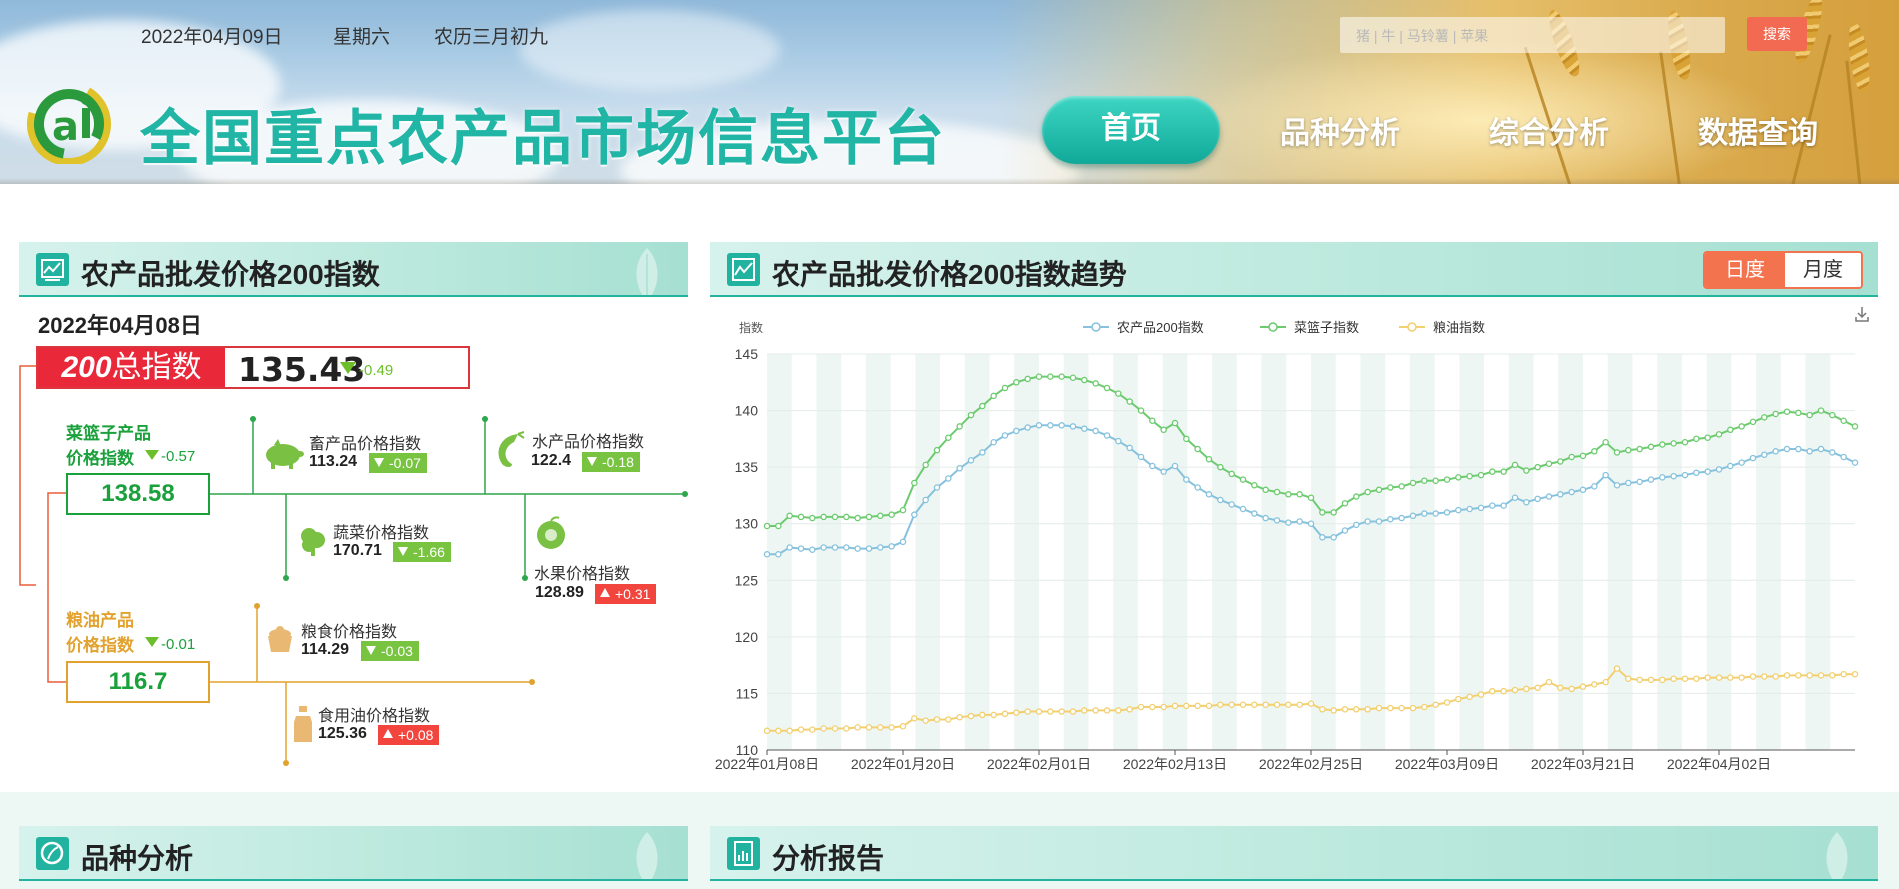 This screenshot has width=1899, height=889. I want to click on nav-data-query: 数据查询, so click(1758, 130).